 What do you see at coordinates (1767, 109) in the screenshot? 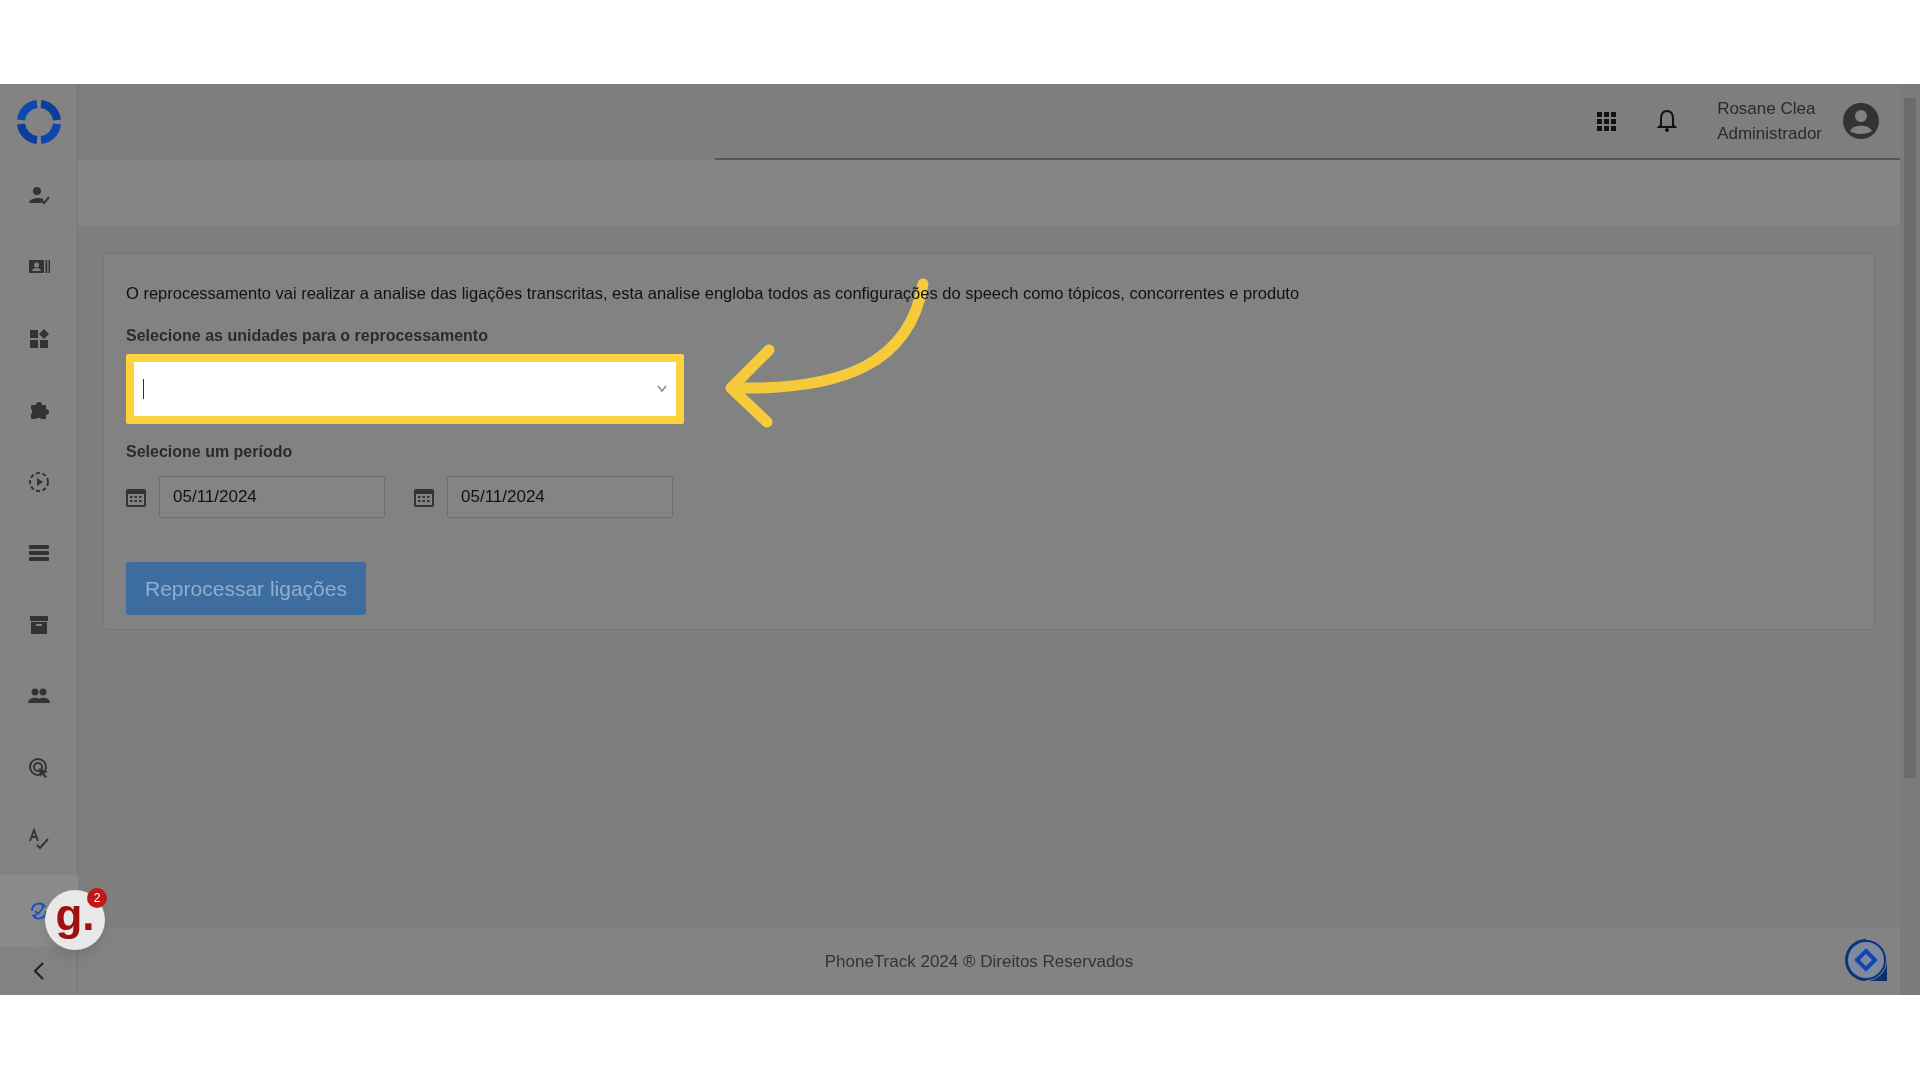
I see `user-name: Rosane Clea` at bounding box center [1767, 109].